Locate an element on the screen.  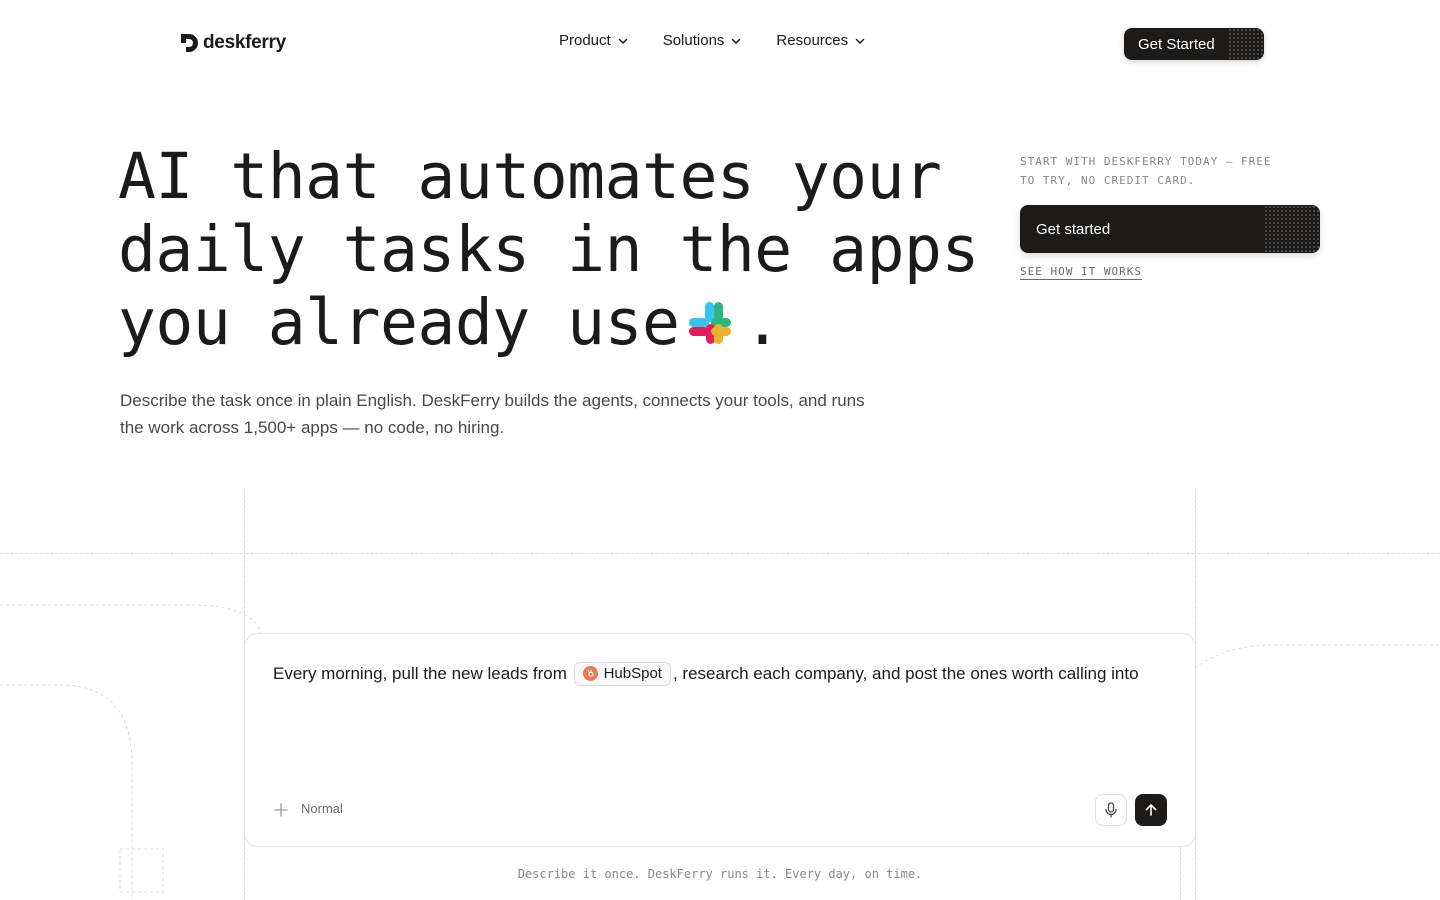
arrow-up-icon is located at coordinates (1151, 810).